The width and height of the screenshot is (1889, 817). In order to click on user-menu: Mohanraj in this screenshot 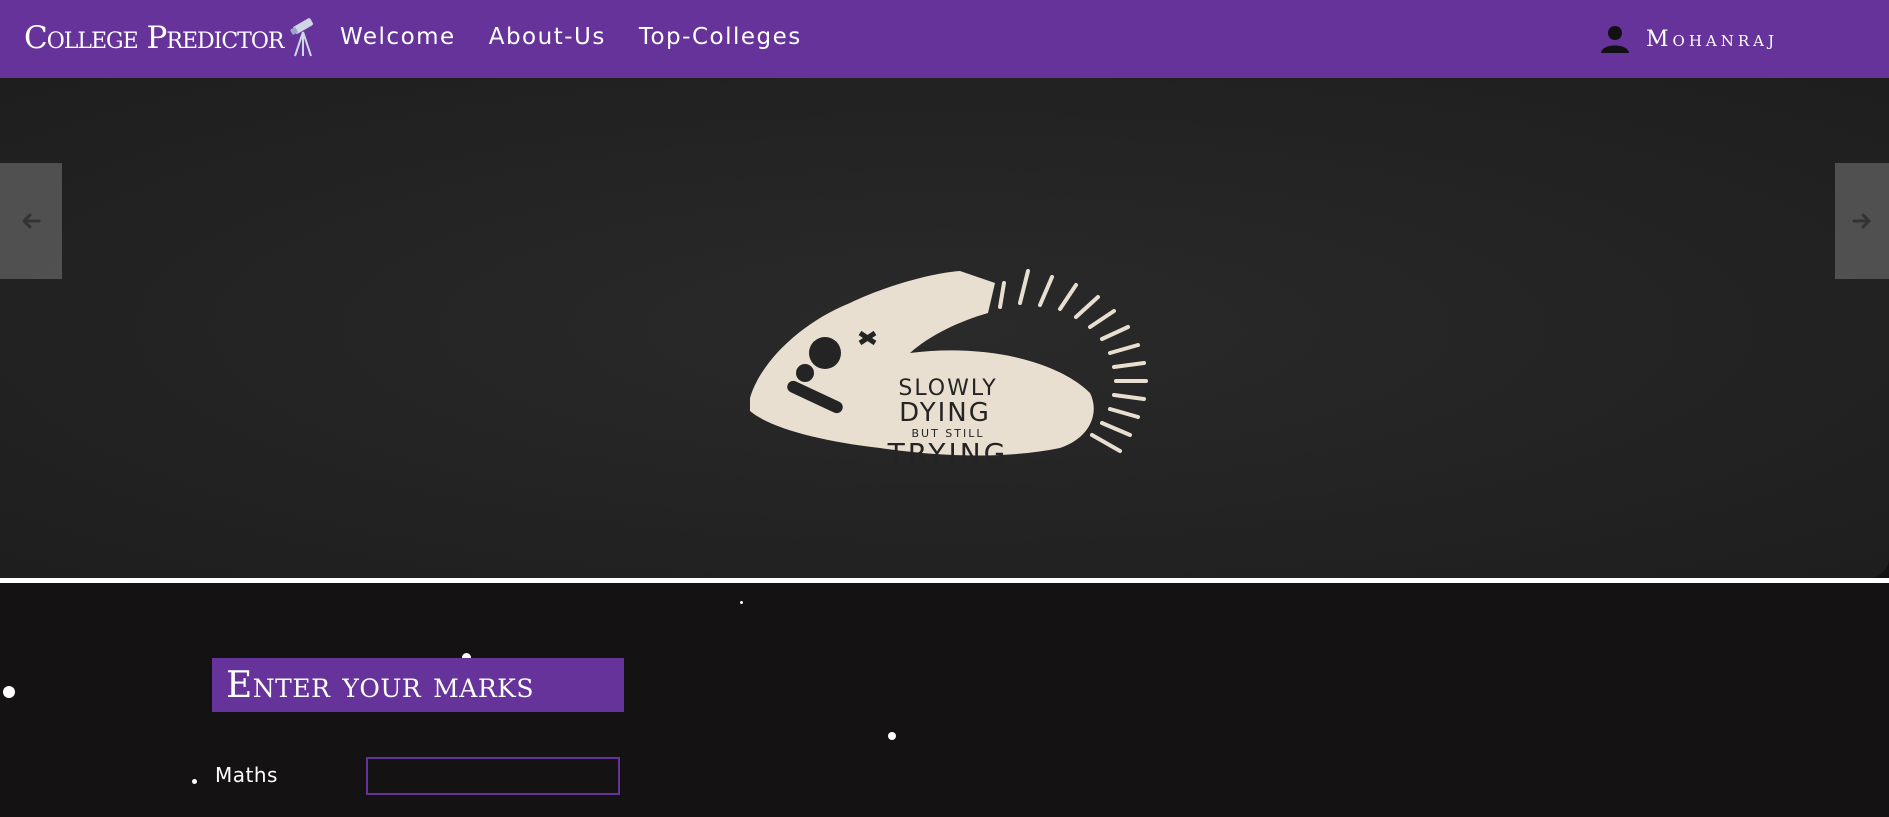, I will do `click(1689, 39)`.